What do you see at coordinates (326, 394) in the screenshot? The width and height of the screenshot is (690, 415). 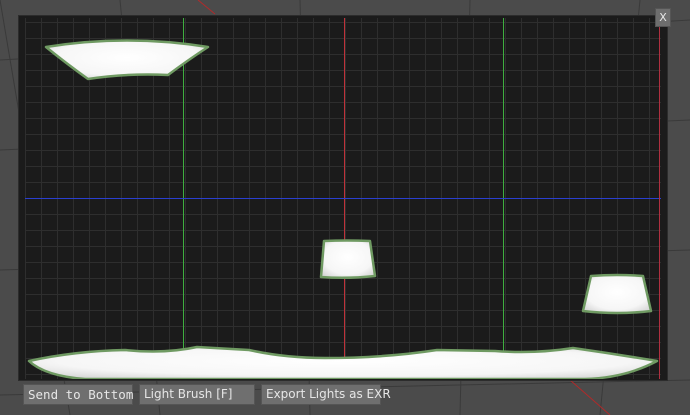 I see `export-lights-button: Export Lights as EXR` at bounding box center [326, 394].